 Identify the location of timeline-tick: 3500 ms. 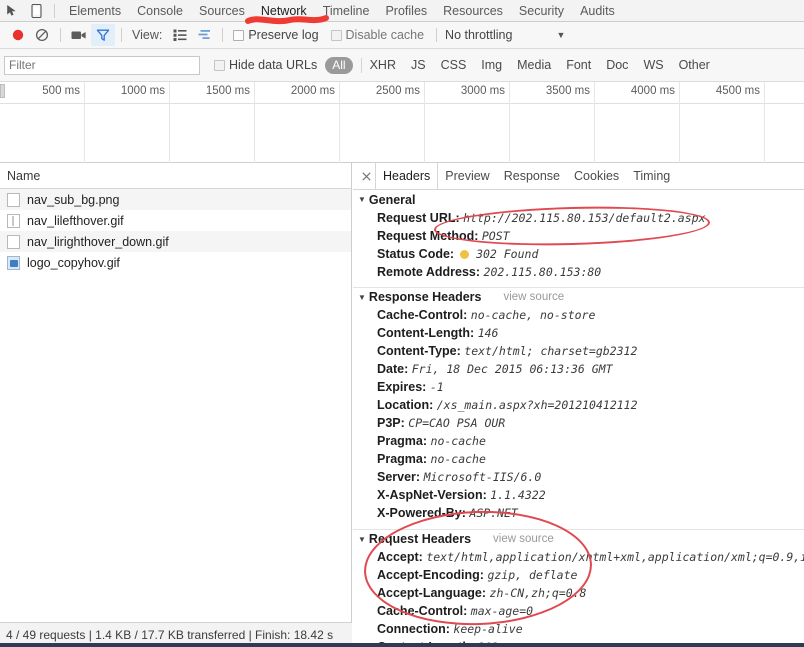
(552, 122).